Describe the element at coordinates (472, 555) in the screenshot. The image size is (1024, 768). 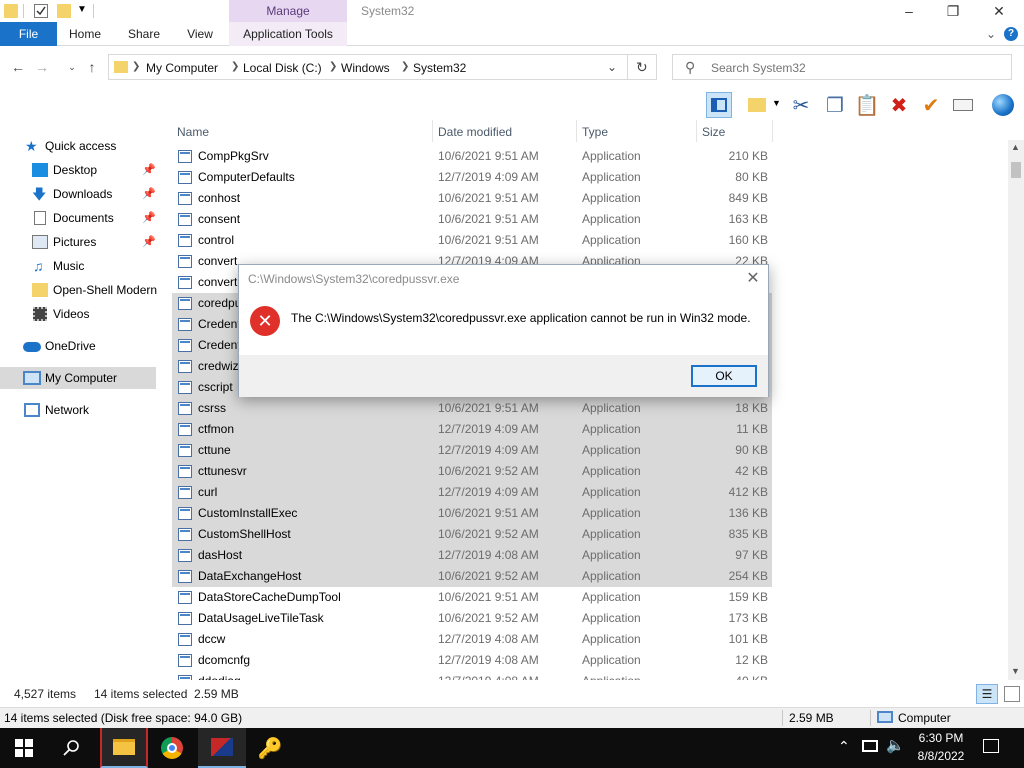
I see `file-row: dasHost 12/7/2019 4:08 AM Application 97 KB` at that location.